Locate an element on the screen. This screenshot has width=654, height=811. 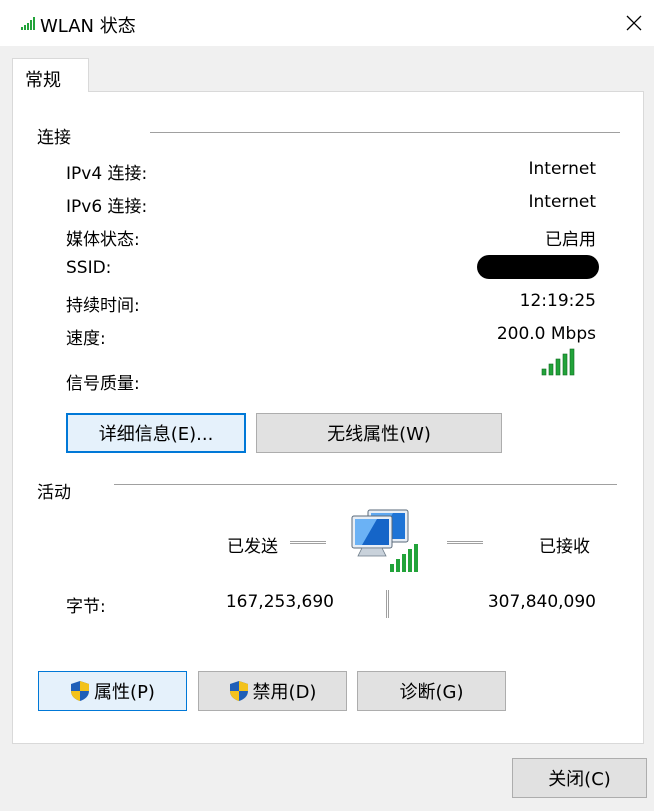
title-bar: WLAN 状态 is located at coordinates (327, 23).